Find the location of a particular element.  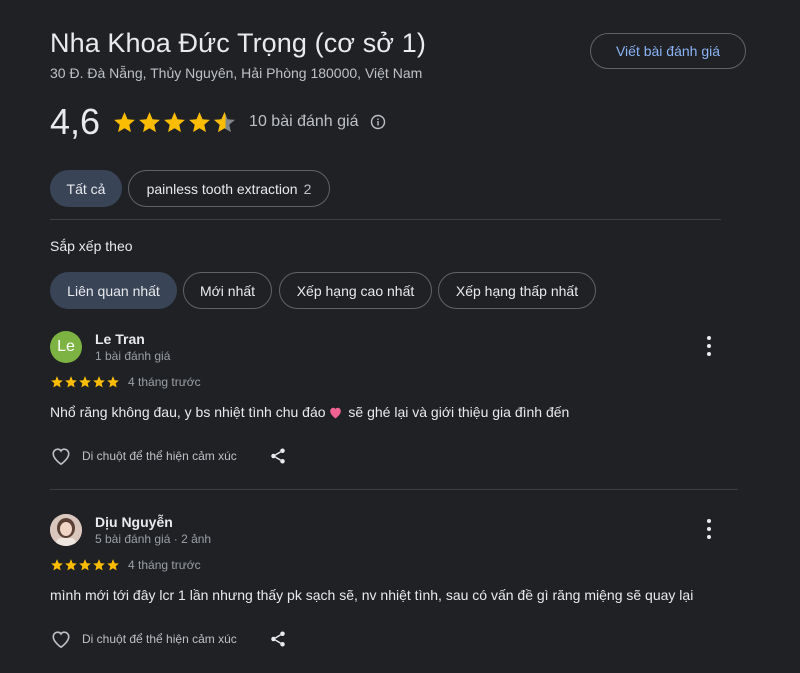

place-title: Nha Khoa Đức Trọng (cơ sở 1) is located at coordinates (238, 43).